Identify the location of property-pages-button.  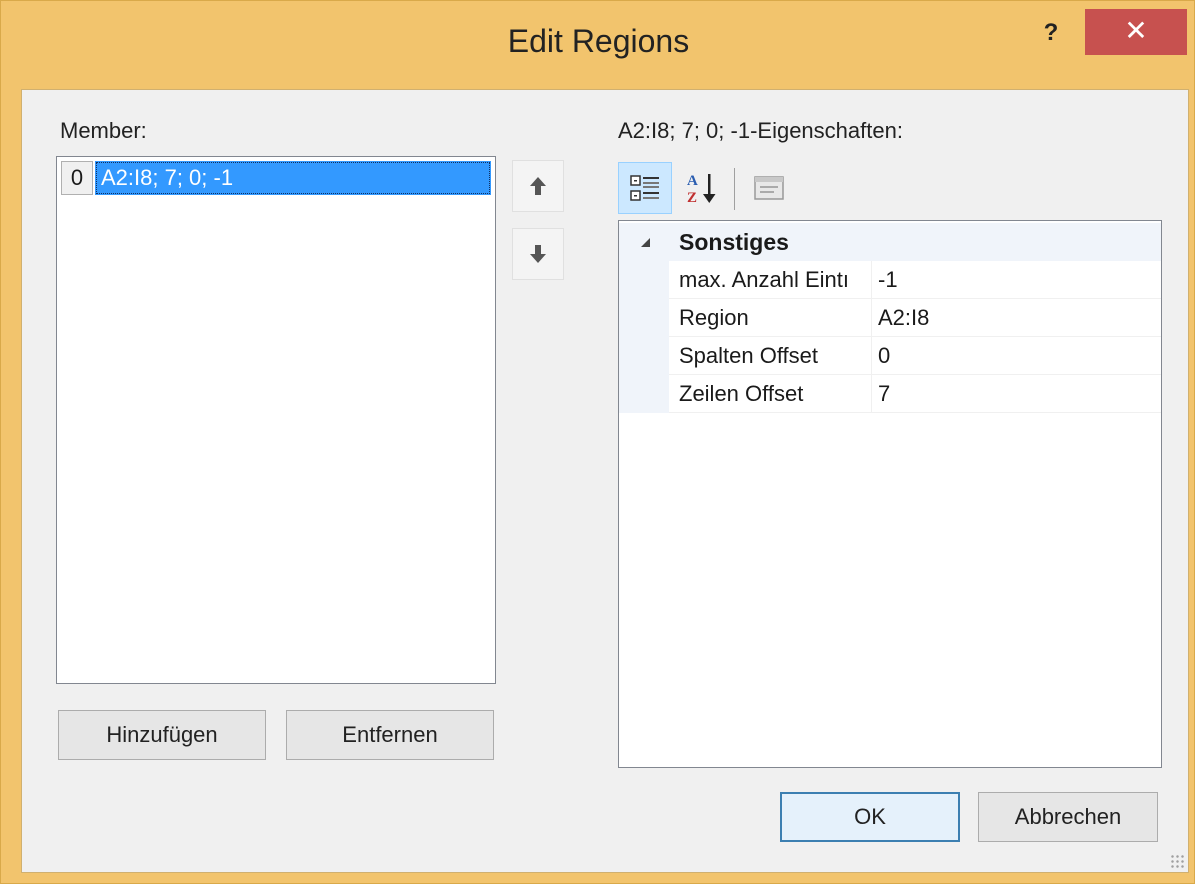
(769, 188).